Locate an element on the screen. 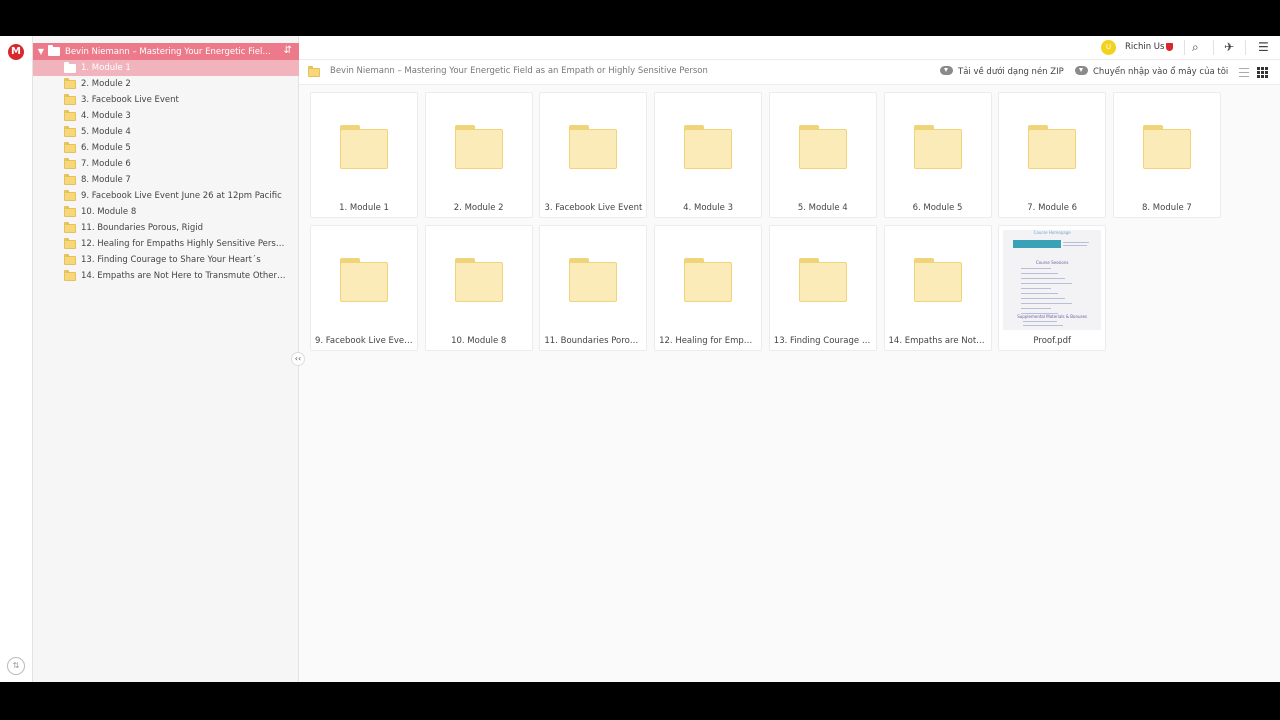  tree-item: 3. Facebook Live Event is located at coordinates (166, 100).